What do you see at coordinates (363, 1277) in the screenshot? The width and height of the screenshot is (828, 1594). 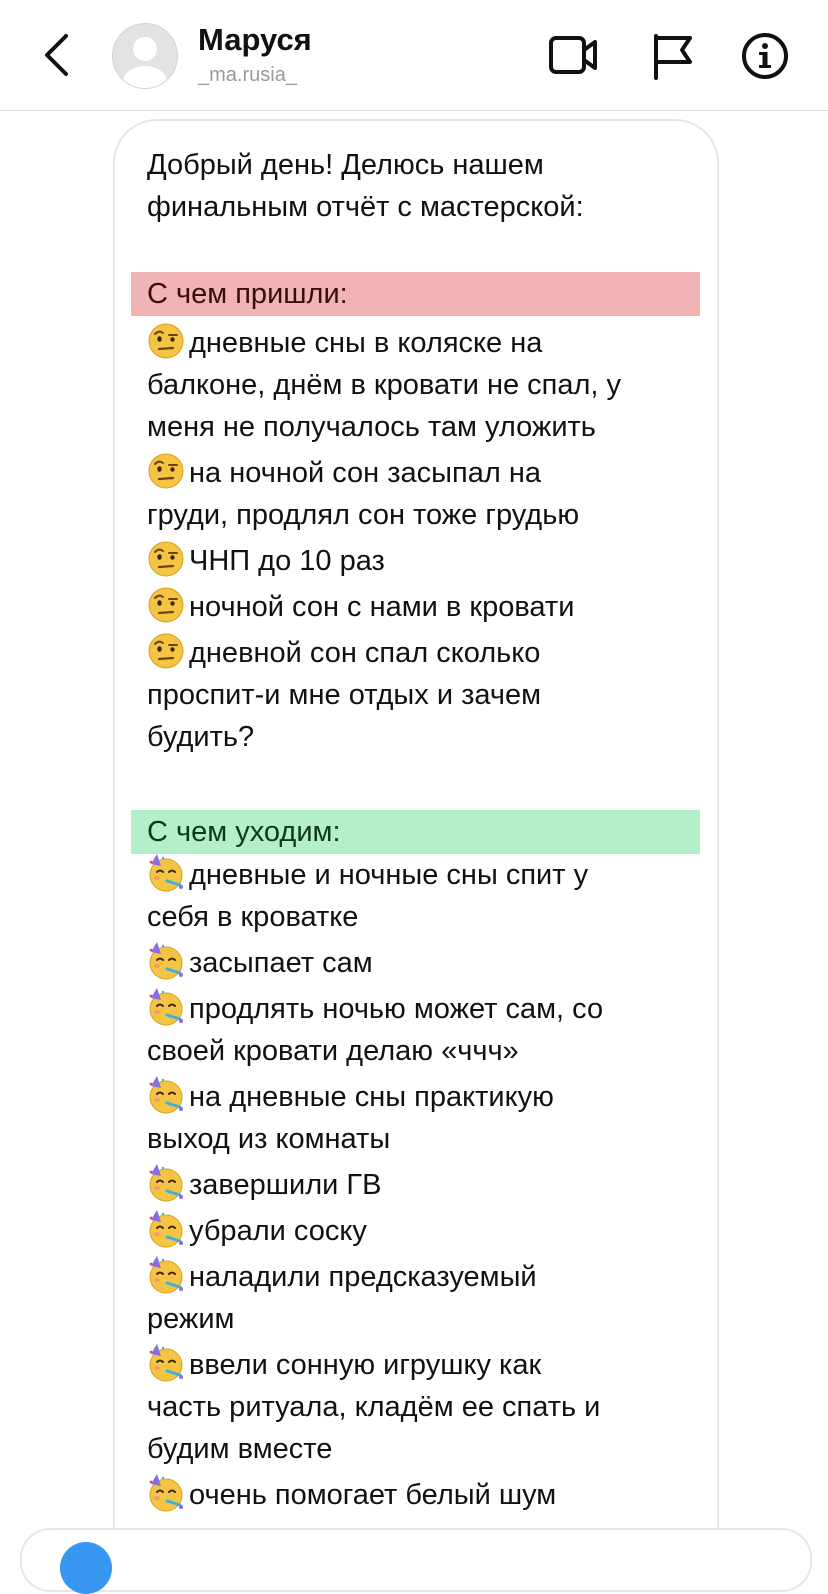 I see `leaving-with-item-text: наладили предсказуемый` at bounding box center [363, 1277].